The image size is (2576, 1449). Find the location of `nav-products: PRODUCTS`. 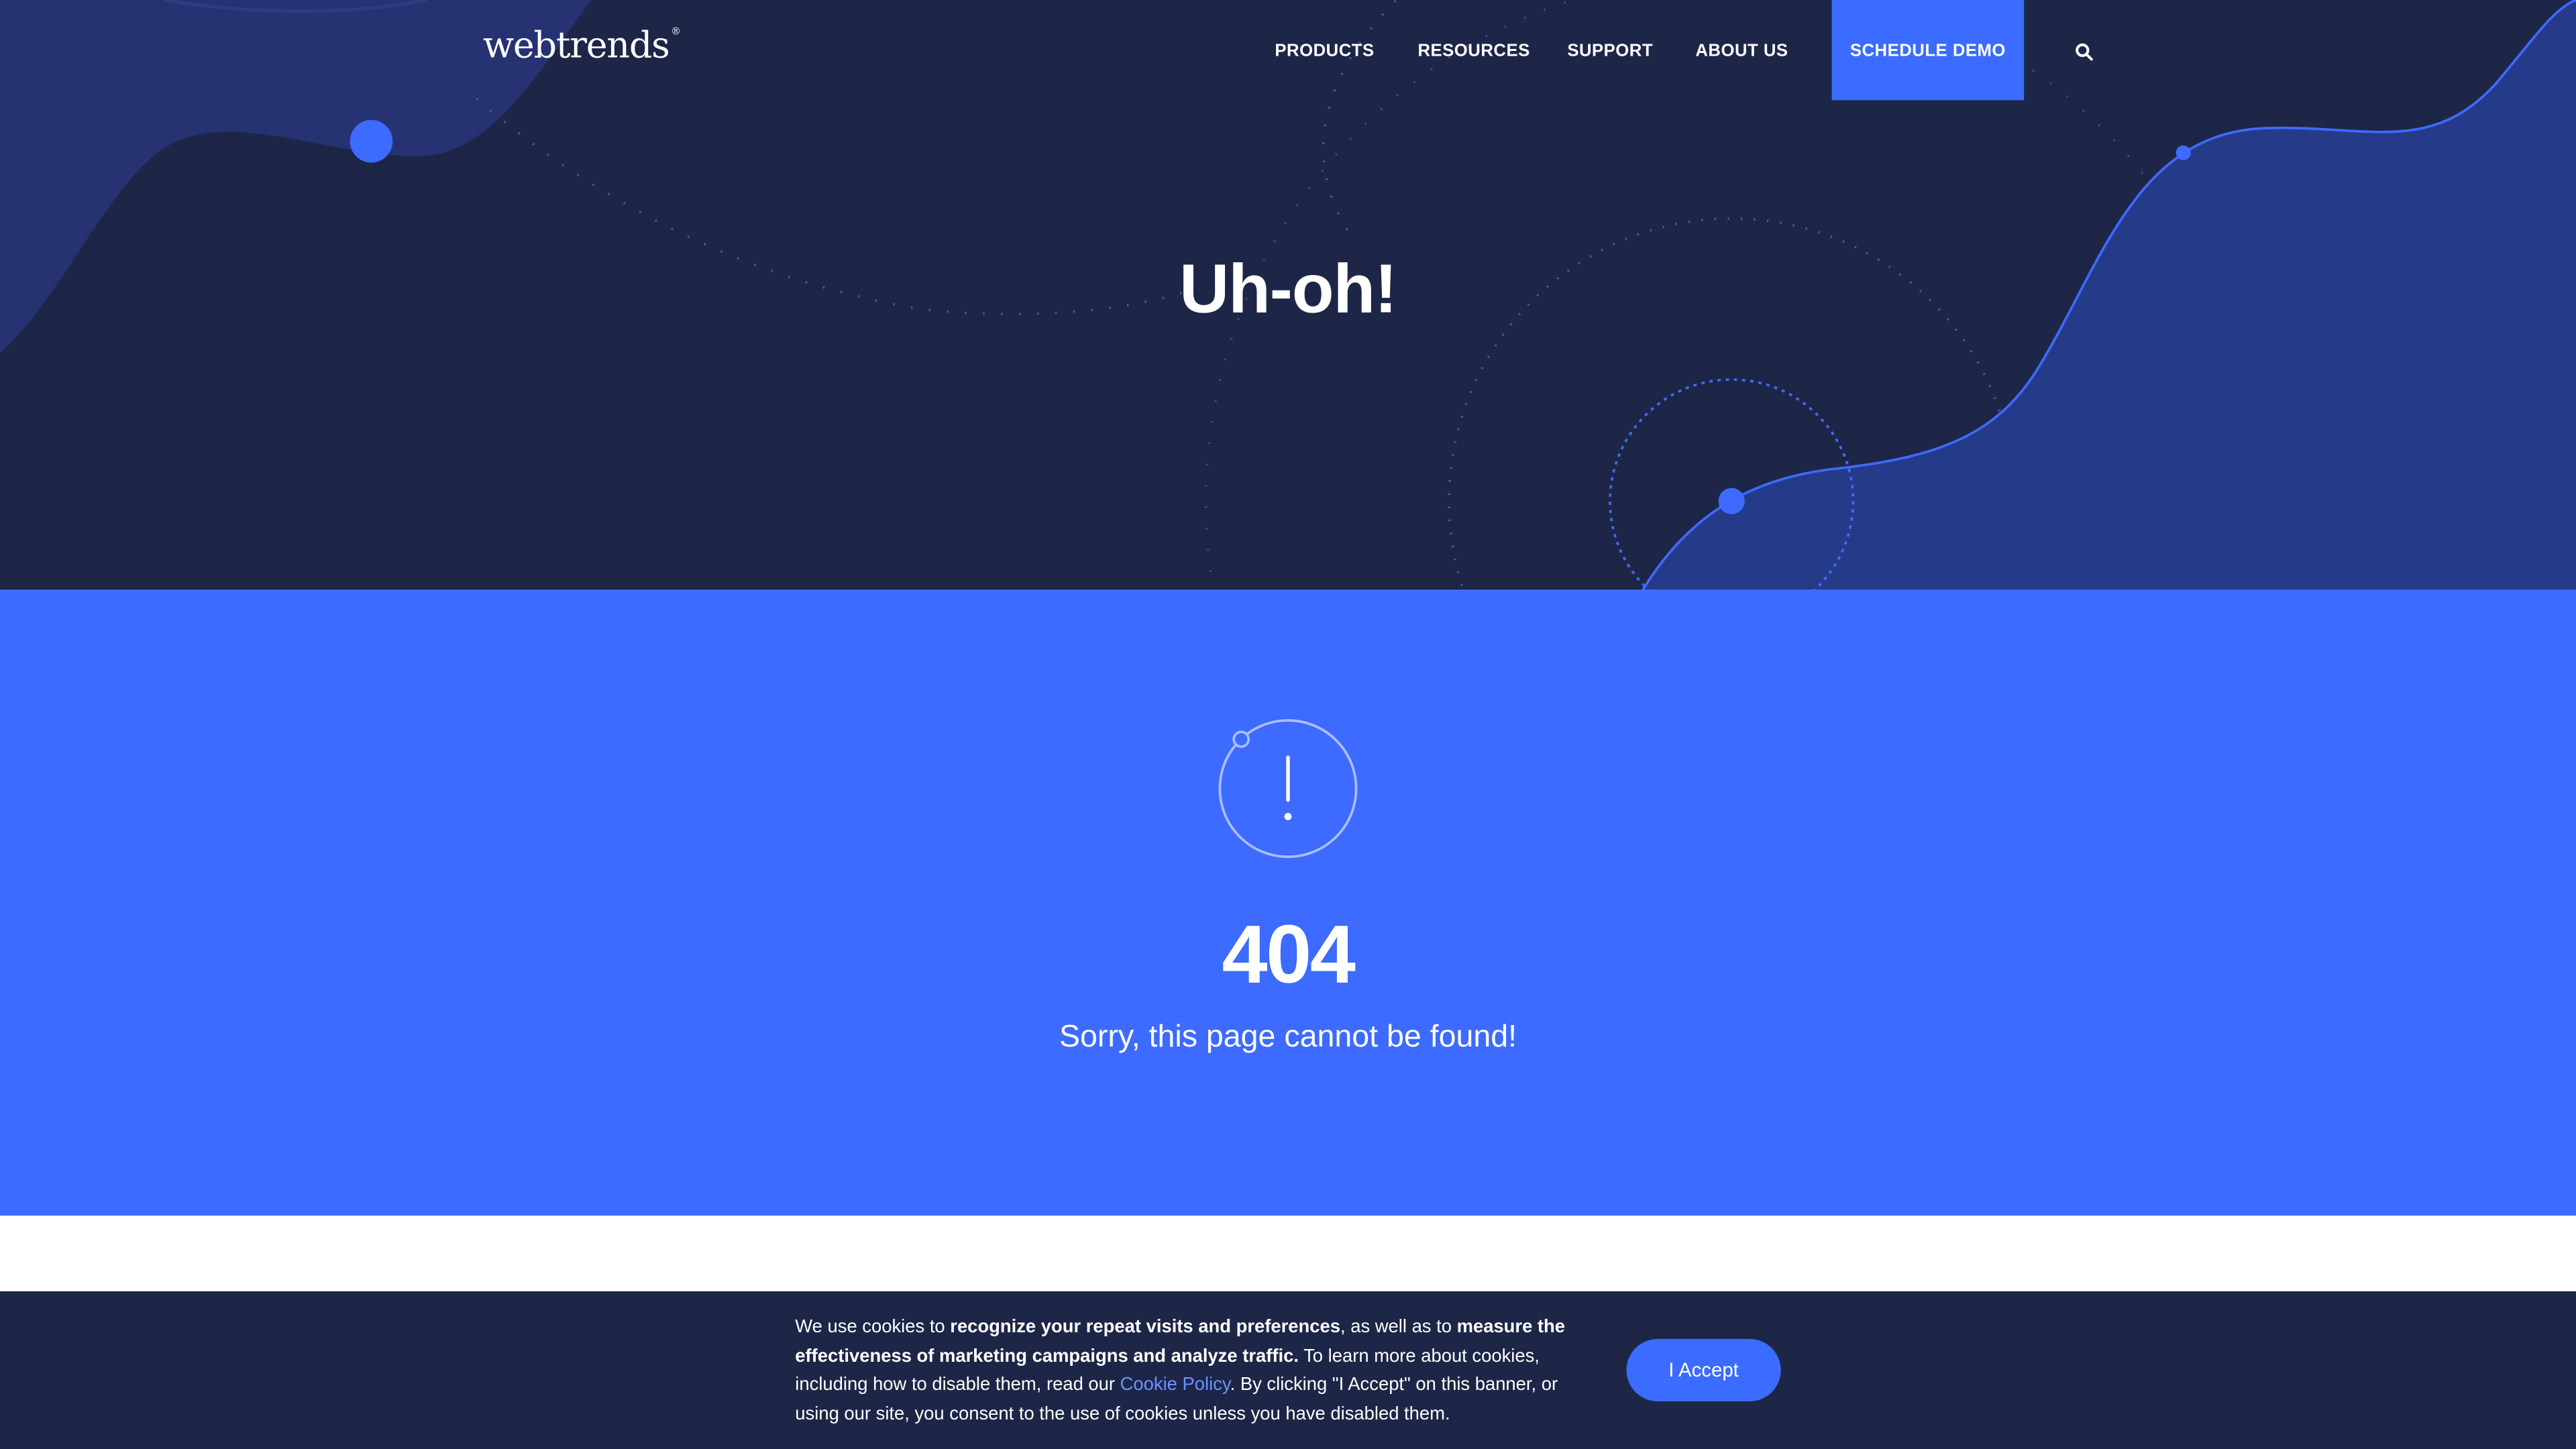

nav-products: PRODUCTS is located at coordinates (1324, 50).